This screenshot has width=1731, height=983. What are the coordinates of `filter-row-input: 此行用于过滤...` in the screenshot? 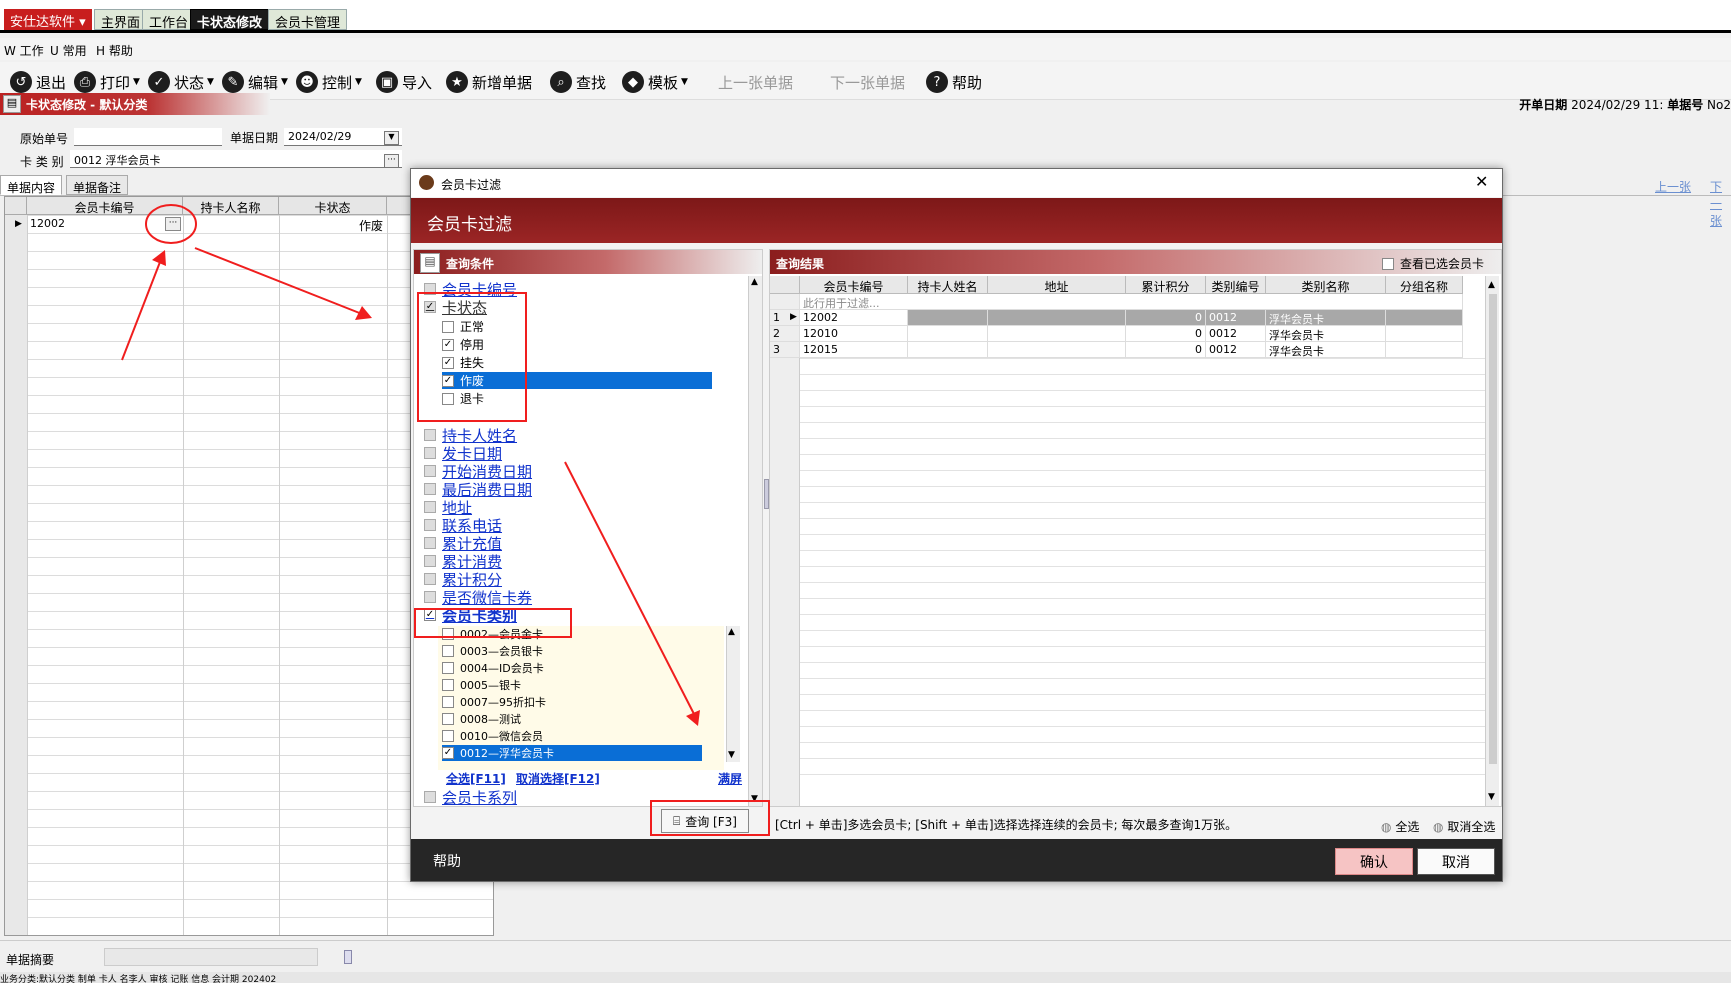 It's located at (1131, 302).